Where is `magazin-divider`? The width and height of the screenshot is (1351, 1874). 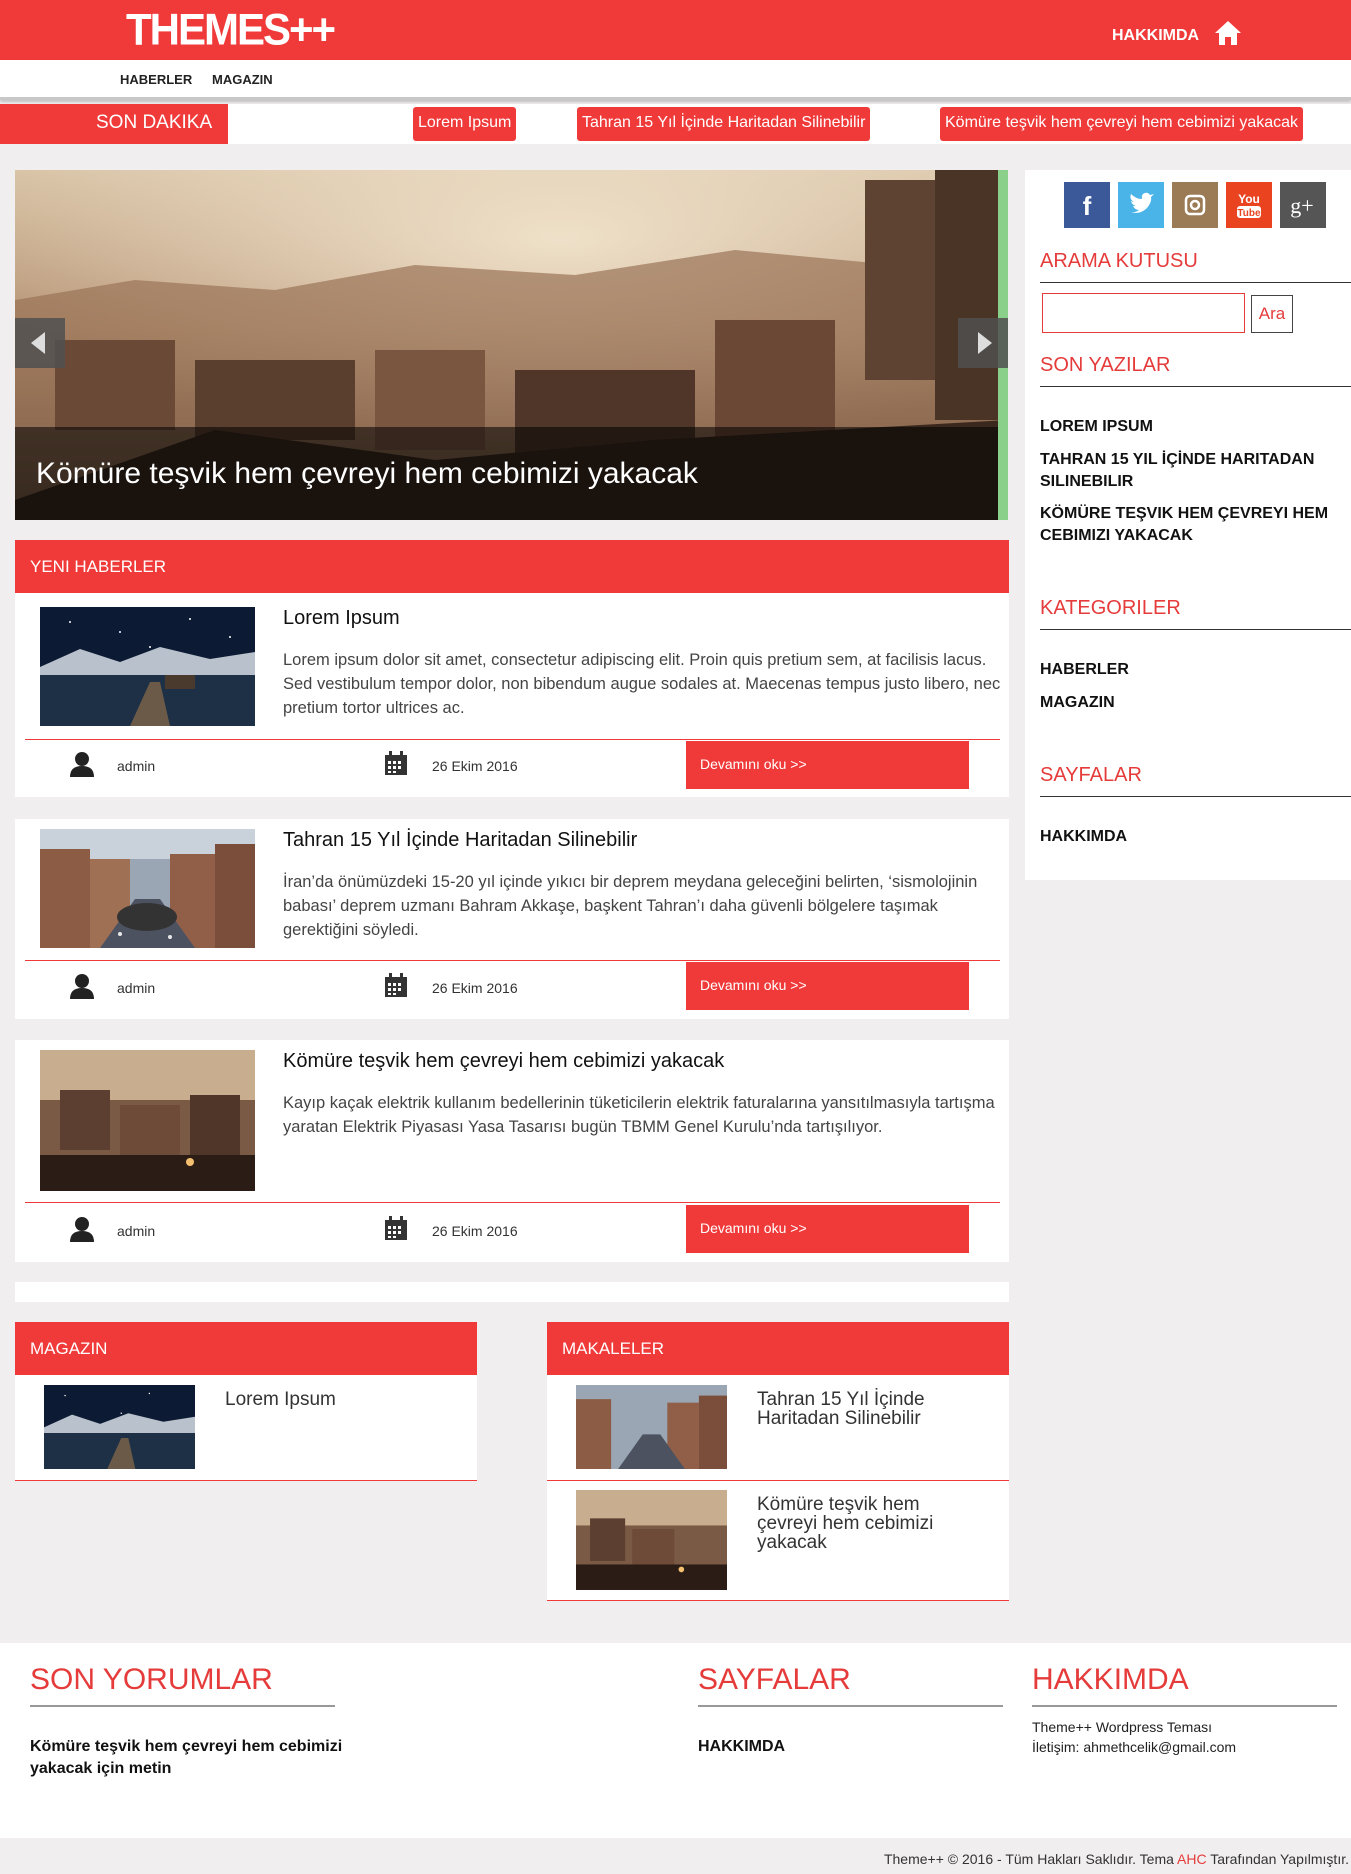 magazin-divider is located at coordinates (246, 1480).